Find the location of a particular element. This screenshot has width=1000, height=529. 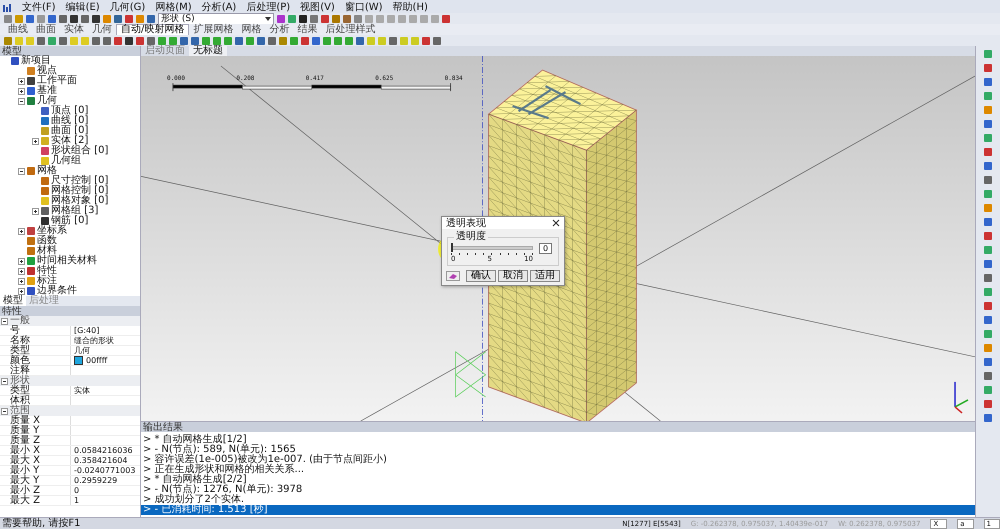

menu-item: 帮助(H) is located at coordinates (410, 8).